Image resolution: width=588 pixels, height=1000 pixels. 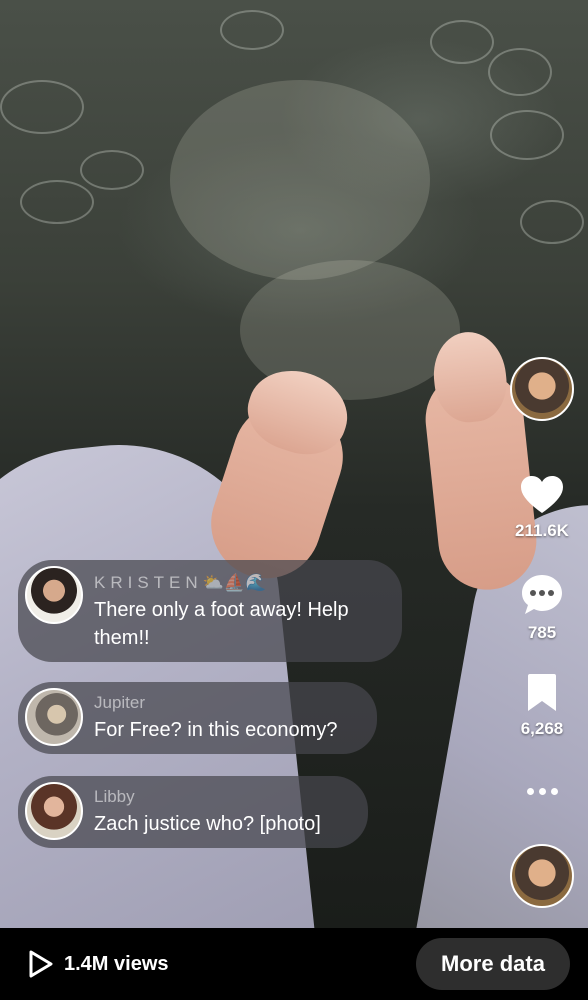 I want to click on bookmark-icon, so click(x=542, y=692).